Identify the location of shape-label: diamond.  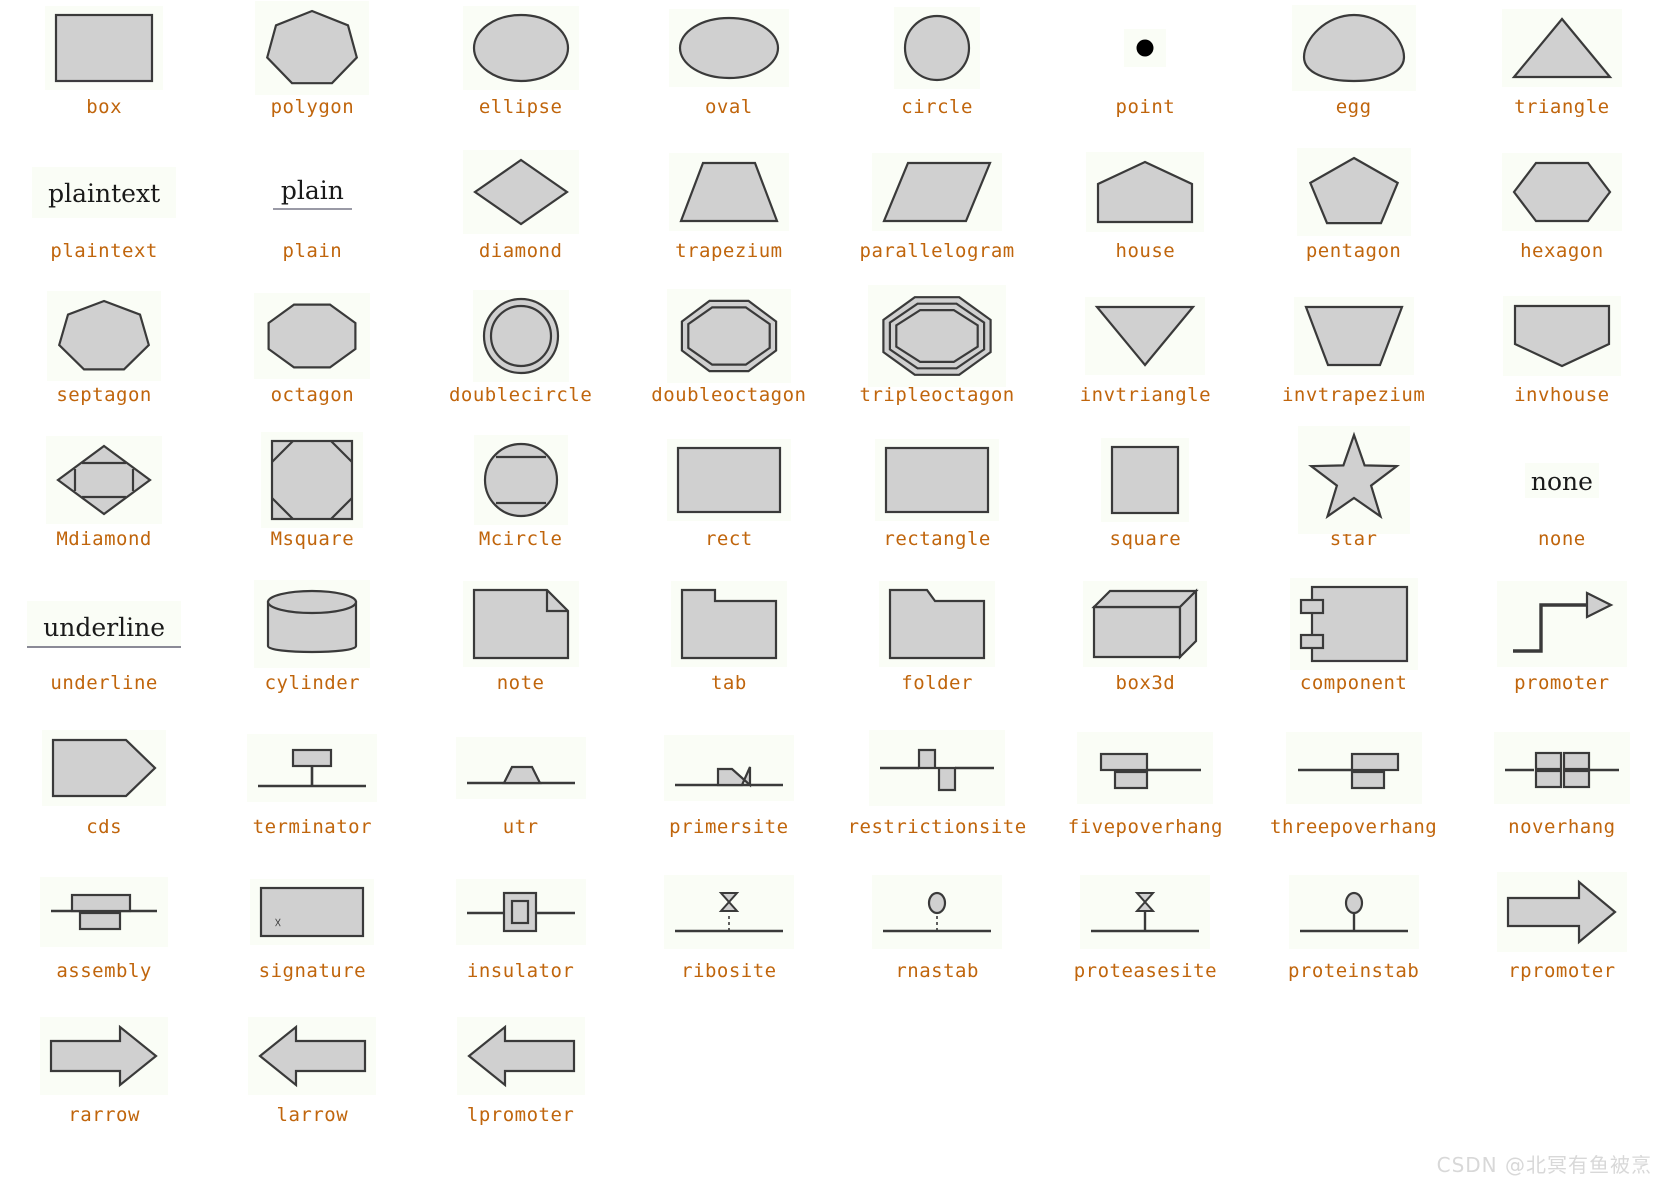
(520, 251).